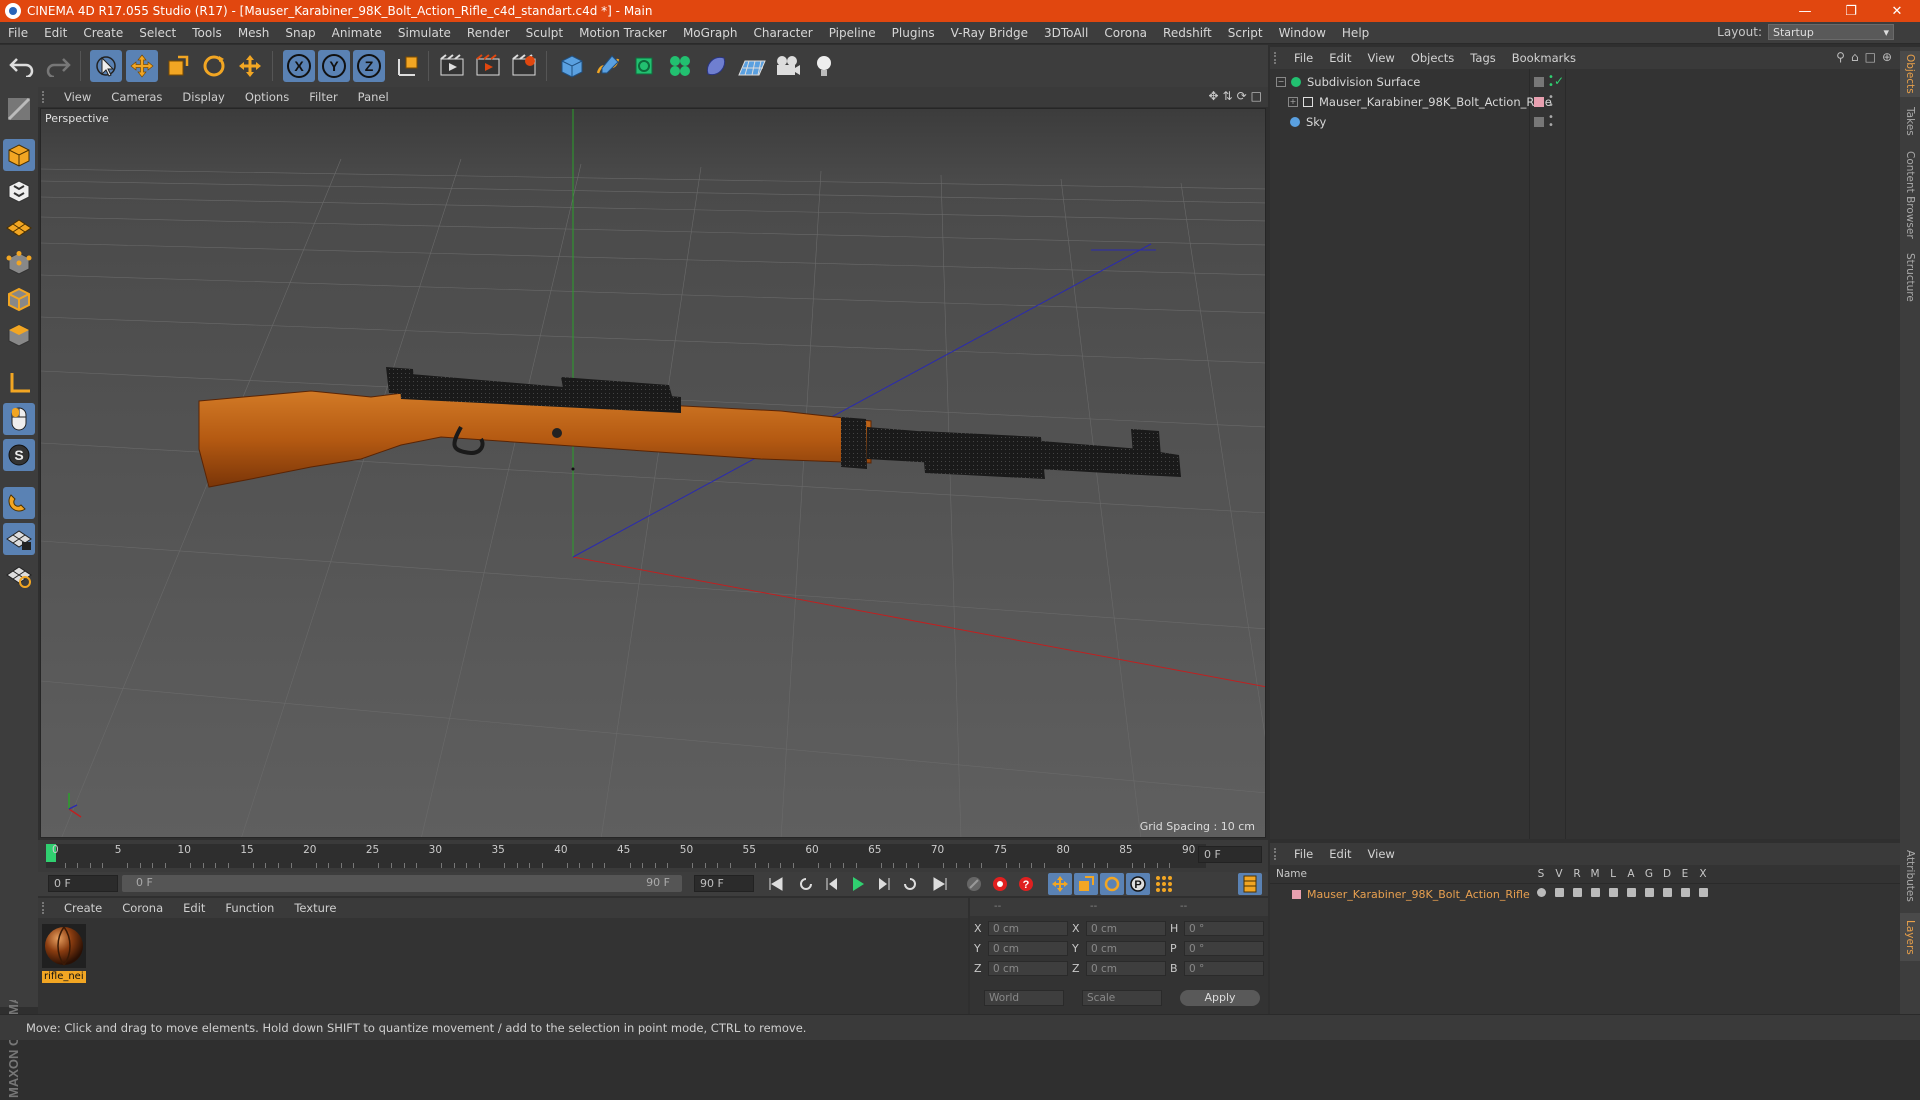  What do you see at coordinates (1303, 854) in the screenshot?
I see `layers-menu-file: File` at bounding box center [1303, 854].